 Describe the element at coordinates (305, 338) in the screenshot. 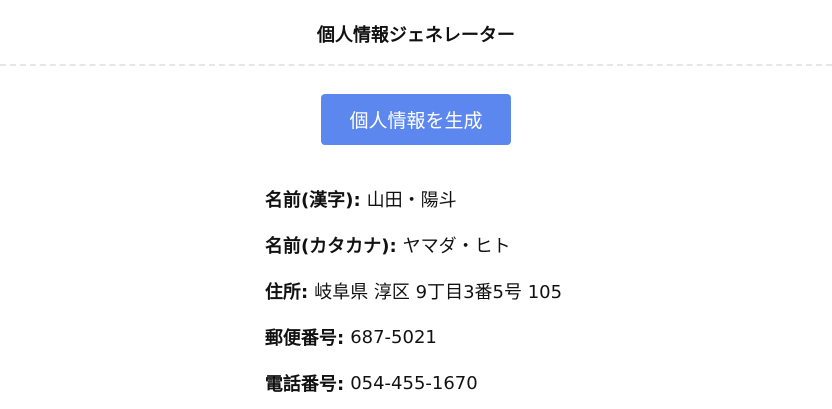

I see `info-label: 郵便番号:` at that location.